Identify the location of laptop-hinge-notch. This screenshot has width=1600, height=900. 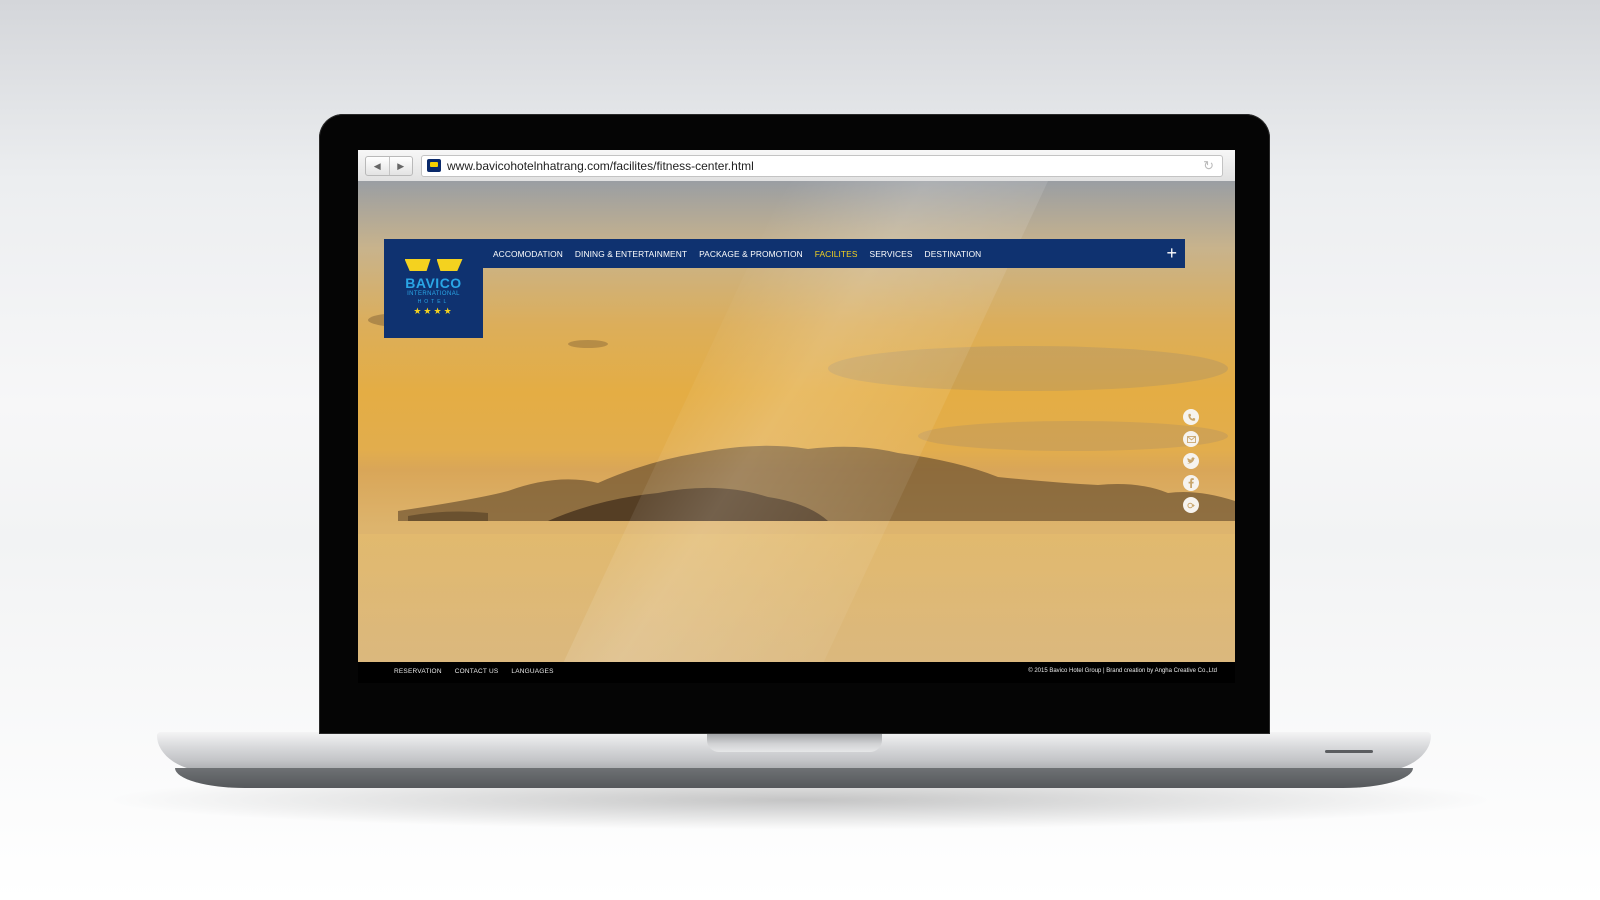
(794, 742).